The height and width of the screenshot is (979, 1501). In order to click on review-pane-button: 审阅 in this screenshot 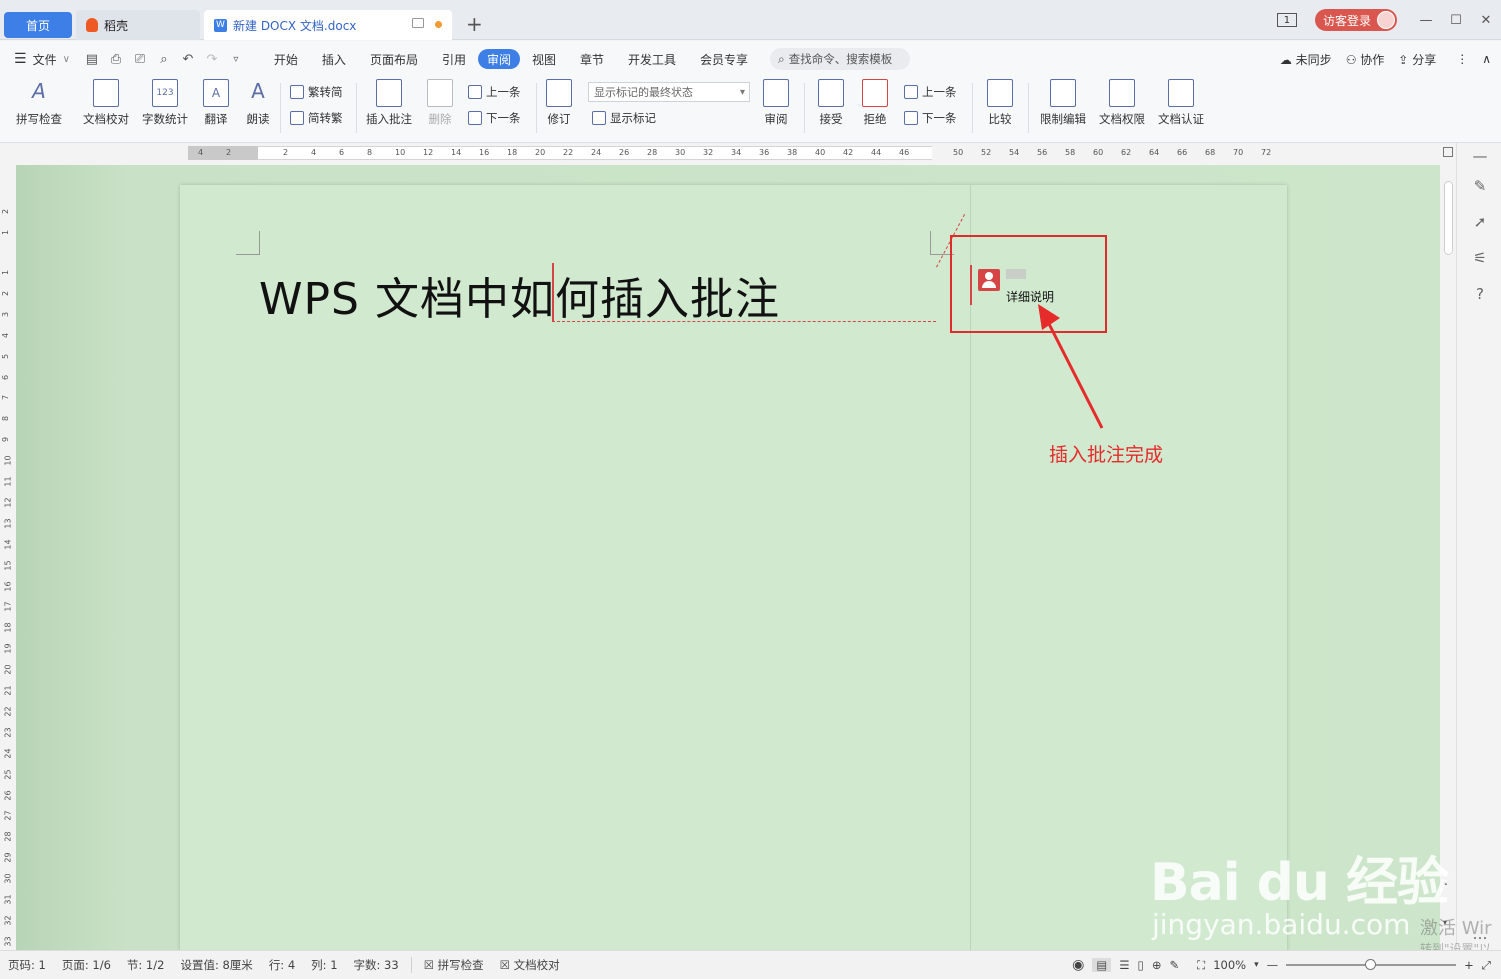, I will do `click(776, 103)`.